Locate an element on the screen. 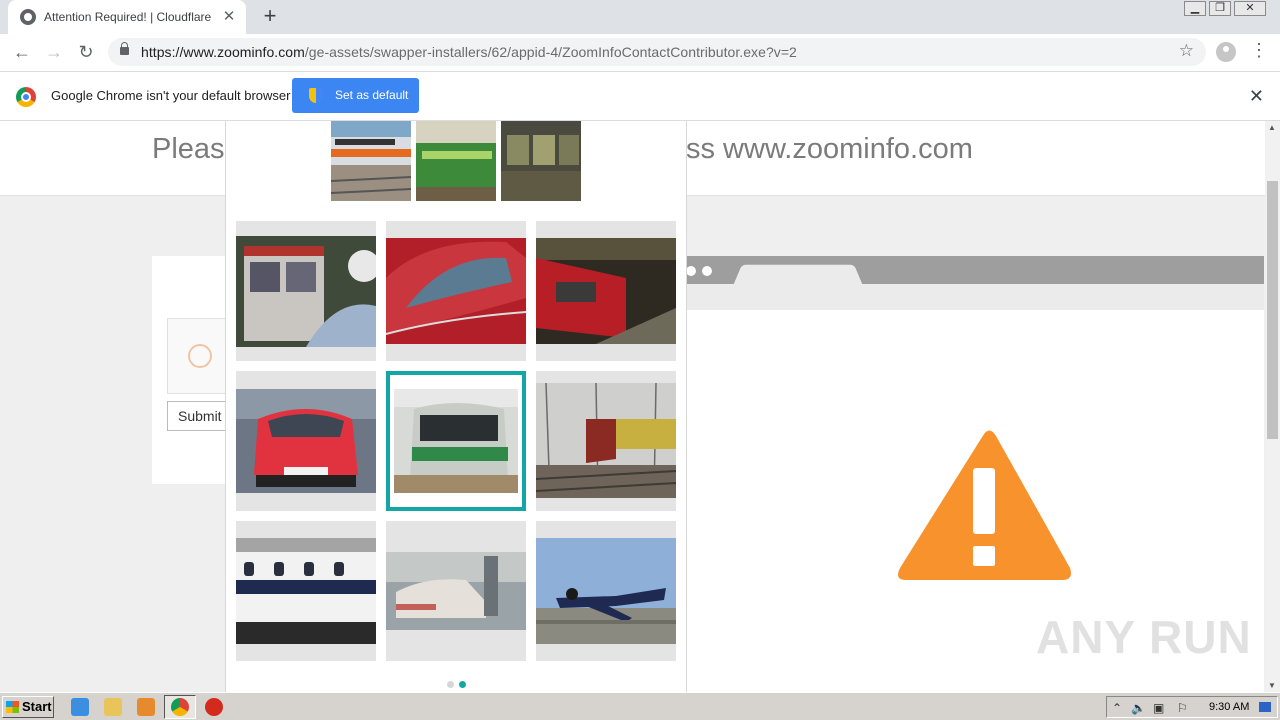  tray-expand-icon: ⌃ is located at coordinates (1117, 708).